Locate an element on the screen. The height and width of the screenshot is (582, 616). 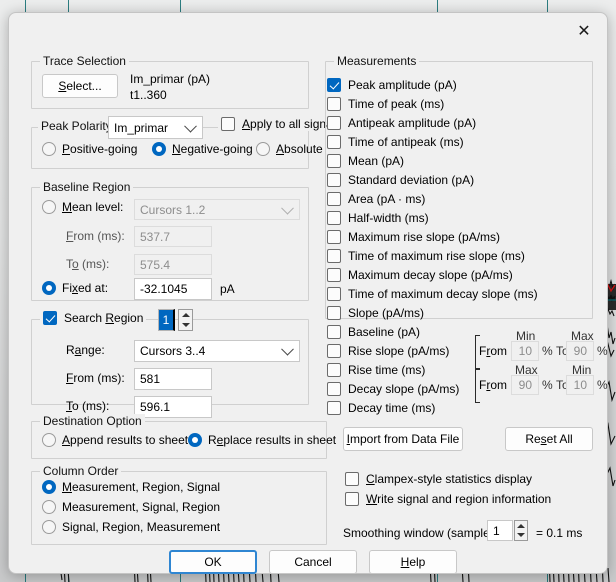
radio-mean-level-label: Mean level: is located at coordinates (93, 207).